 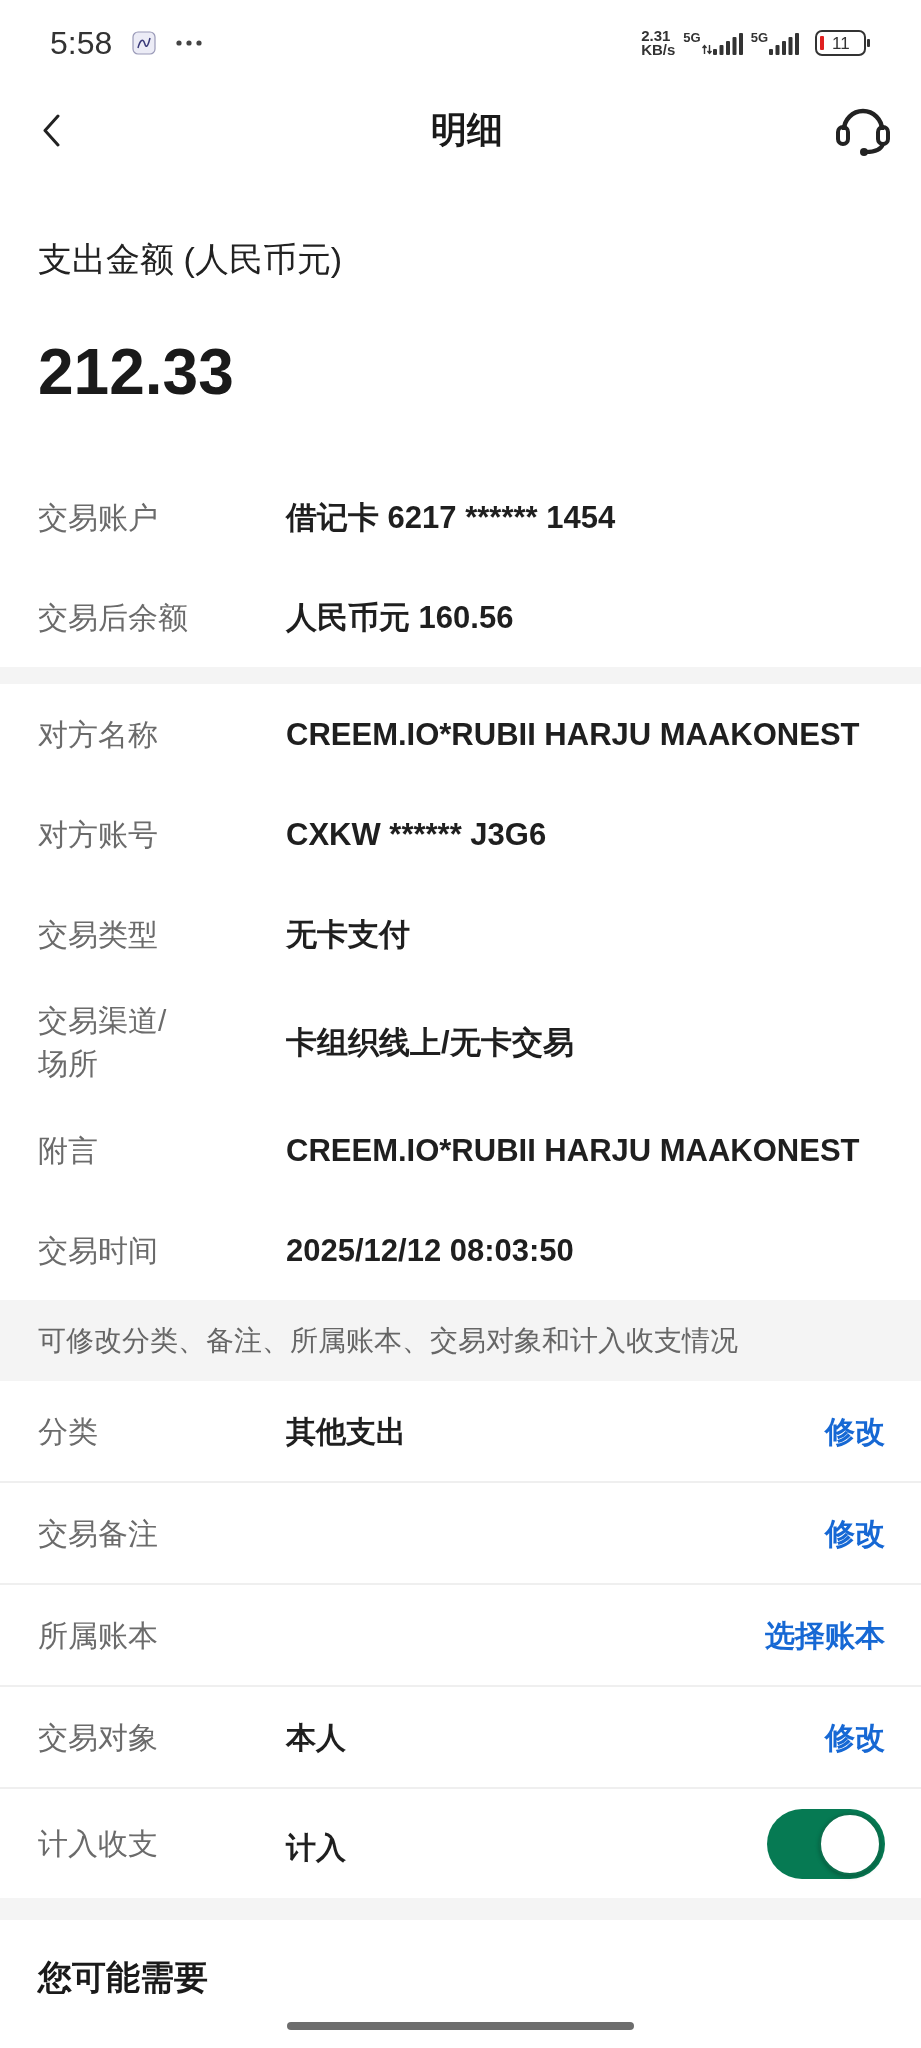 What do you see at coordinates (98, 1250) in the screenshot?
I see `field-label: 交易时间` at bounding box center [98, 1250].